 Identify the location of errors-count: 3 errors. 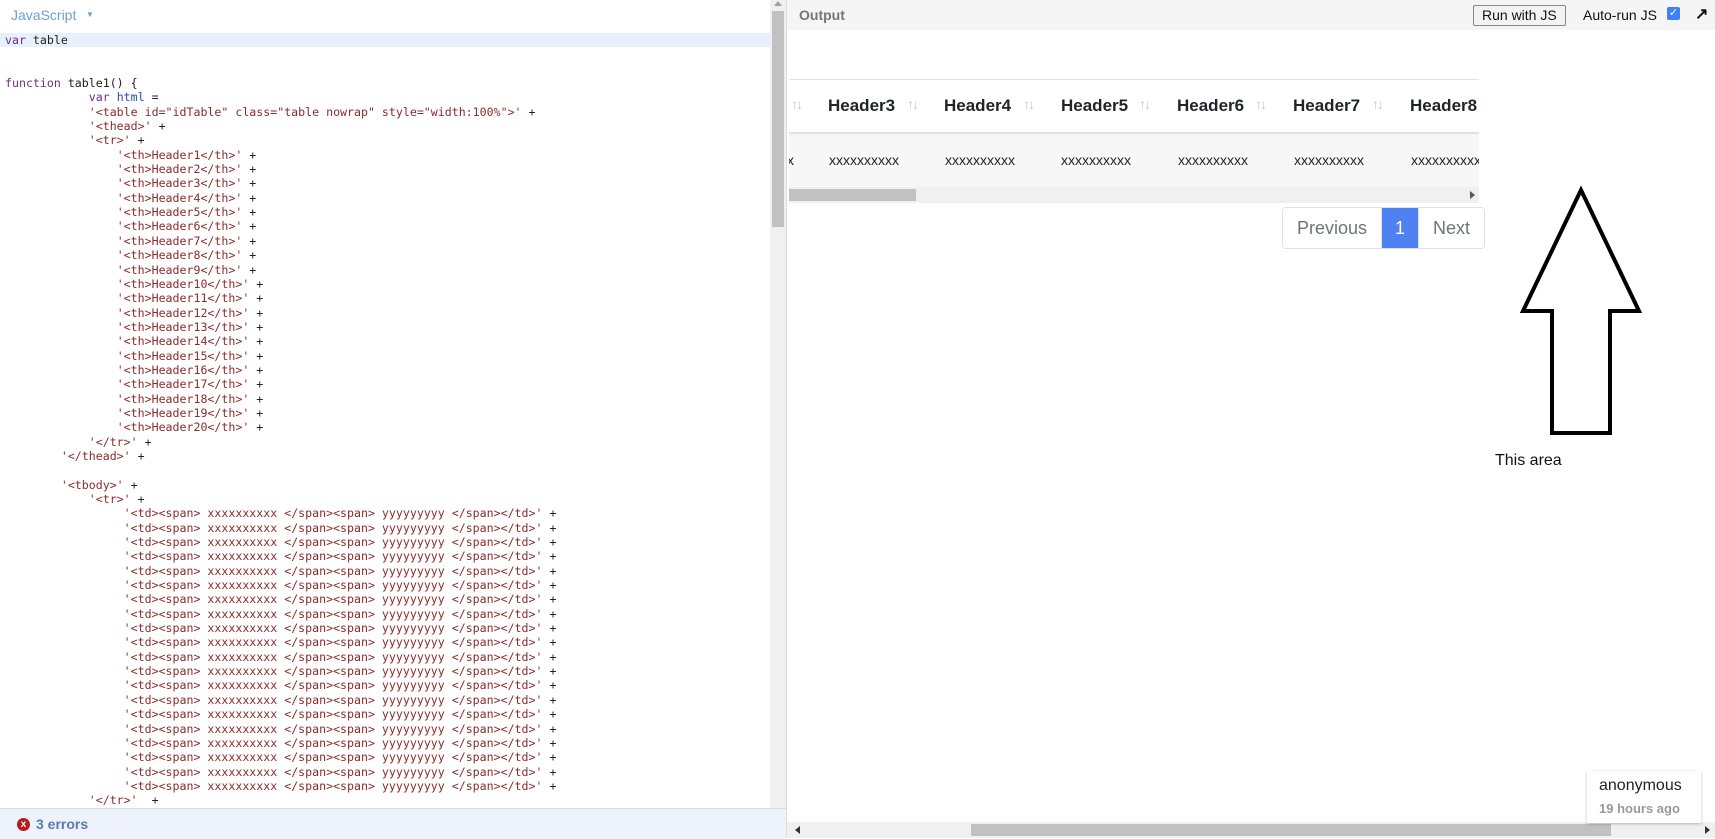
(62, 824).